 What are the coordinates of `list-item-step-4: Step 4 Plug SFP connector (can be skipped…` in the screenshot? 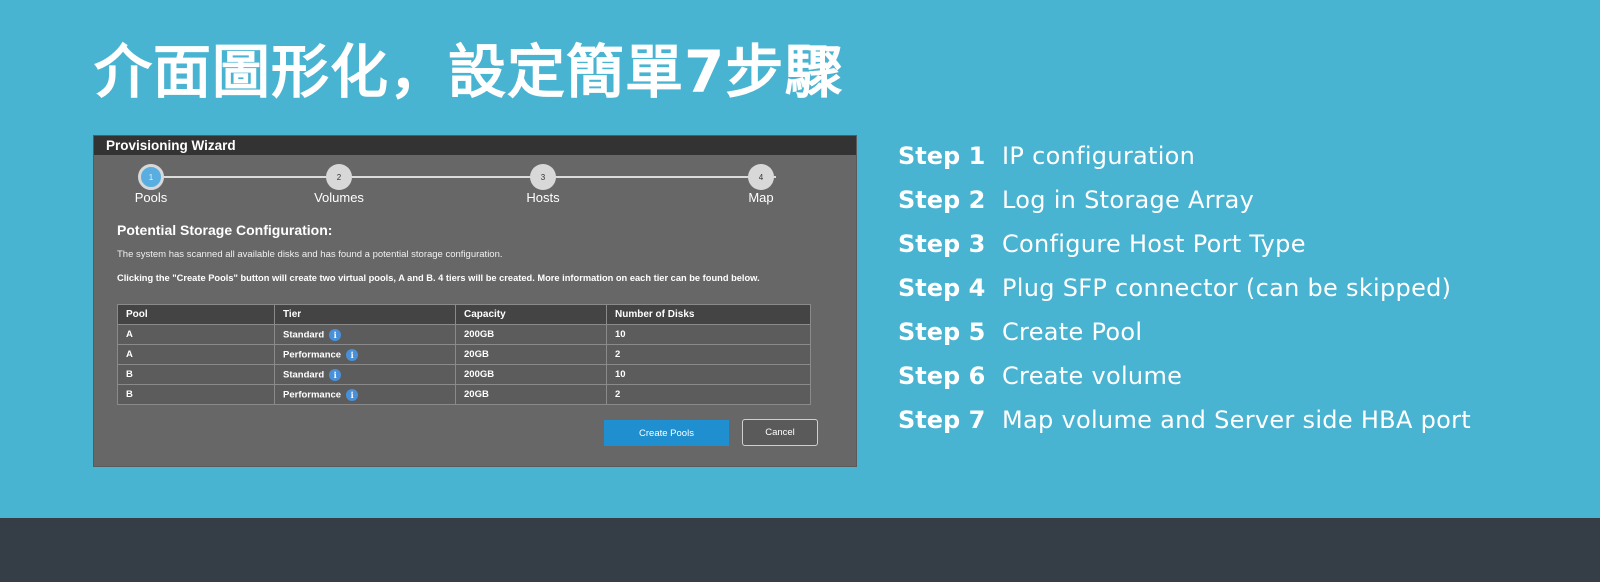 It's located at (1184, 288).